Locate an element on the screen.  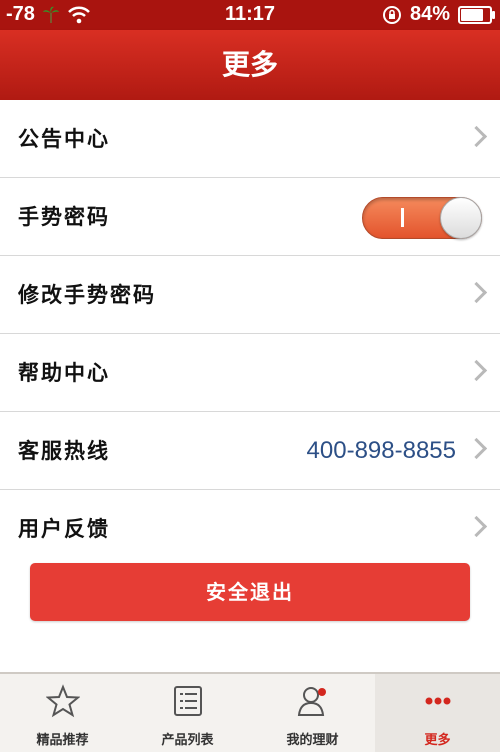
tab-featured: 精品推荐 is located at coordinates (62, 713).